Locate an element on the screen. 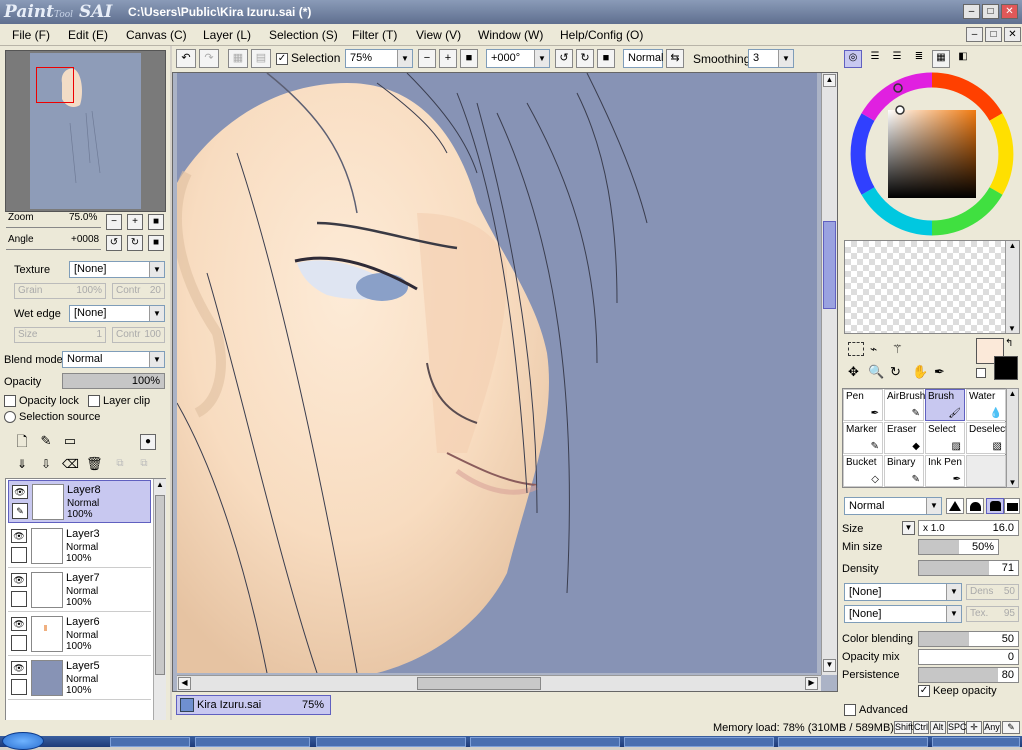  density-bar: 71 is located at coordinates (968, 568).